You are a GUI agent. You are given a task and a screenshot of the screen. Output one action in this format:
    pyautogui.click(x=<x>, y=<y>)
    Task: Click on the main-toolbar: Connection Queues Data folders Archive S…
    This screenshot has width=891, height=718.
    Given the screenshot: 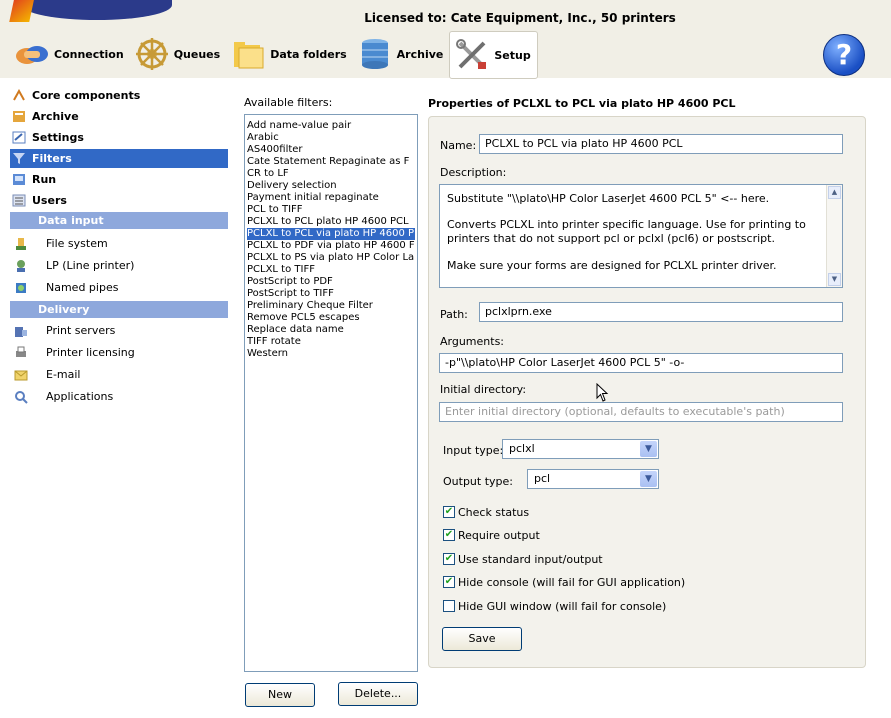 What is the action you would take?
    pyautogui.click(x=274, y=55)
    